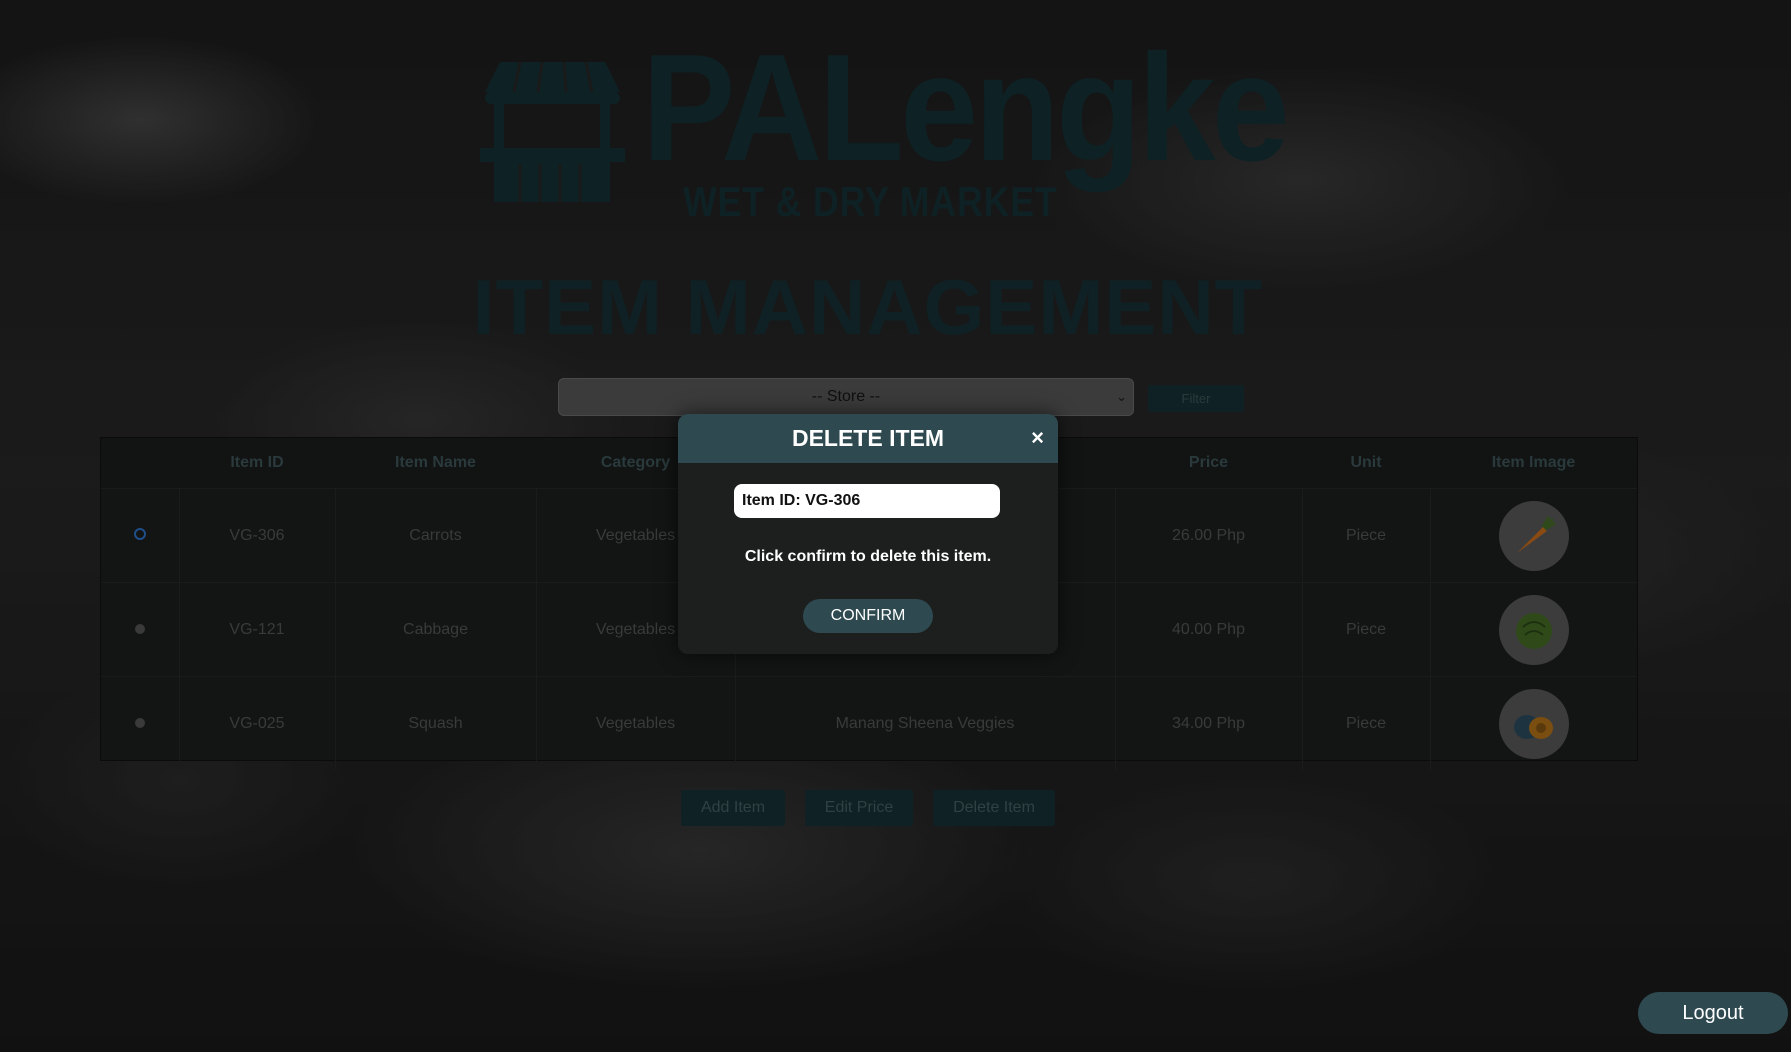  I want to click on logout-button: Logout, so click(1713, 1013).